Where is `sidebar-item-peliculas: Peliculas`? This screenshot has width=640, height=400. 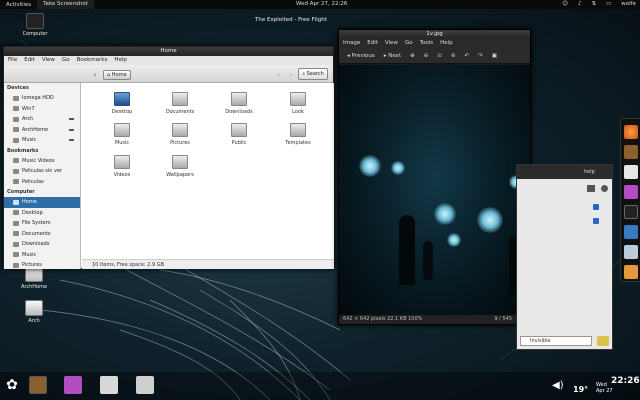 sidebar-item-peliculas: Peliculas is located at coordinates (42, 182).